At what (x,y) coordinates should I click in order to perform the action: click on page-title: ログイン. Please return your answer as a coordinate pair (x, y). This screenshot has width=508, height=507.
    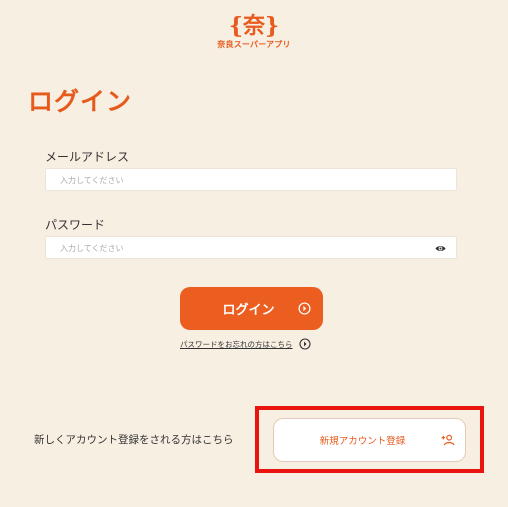
    Looking at the image, I should click on (80, 101).